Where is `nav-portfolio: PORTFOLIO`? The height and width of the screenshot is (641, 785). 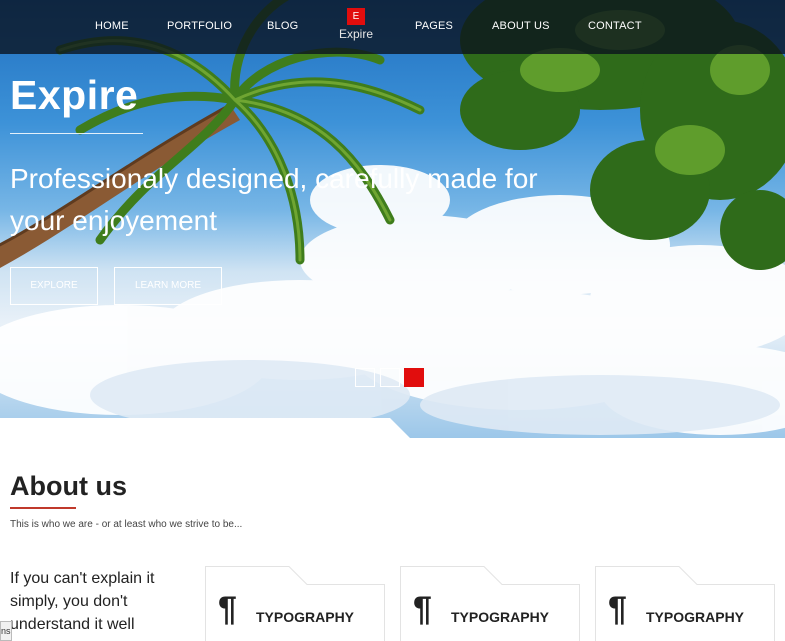
nav-portfolio: PORTFOLIO is located at coordinates (199, 26).